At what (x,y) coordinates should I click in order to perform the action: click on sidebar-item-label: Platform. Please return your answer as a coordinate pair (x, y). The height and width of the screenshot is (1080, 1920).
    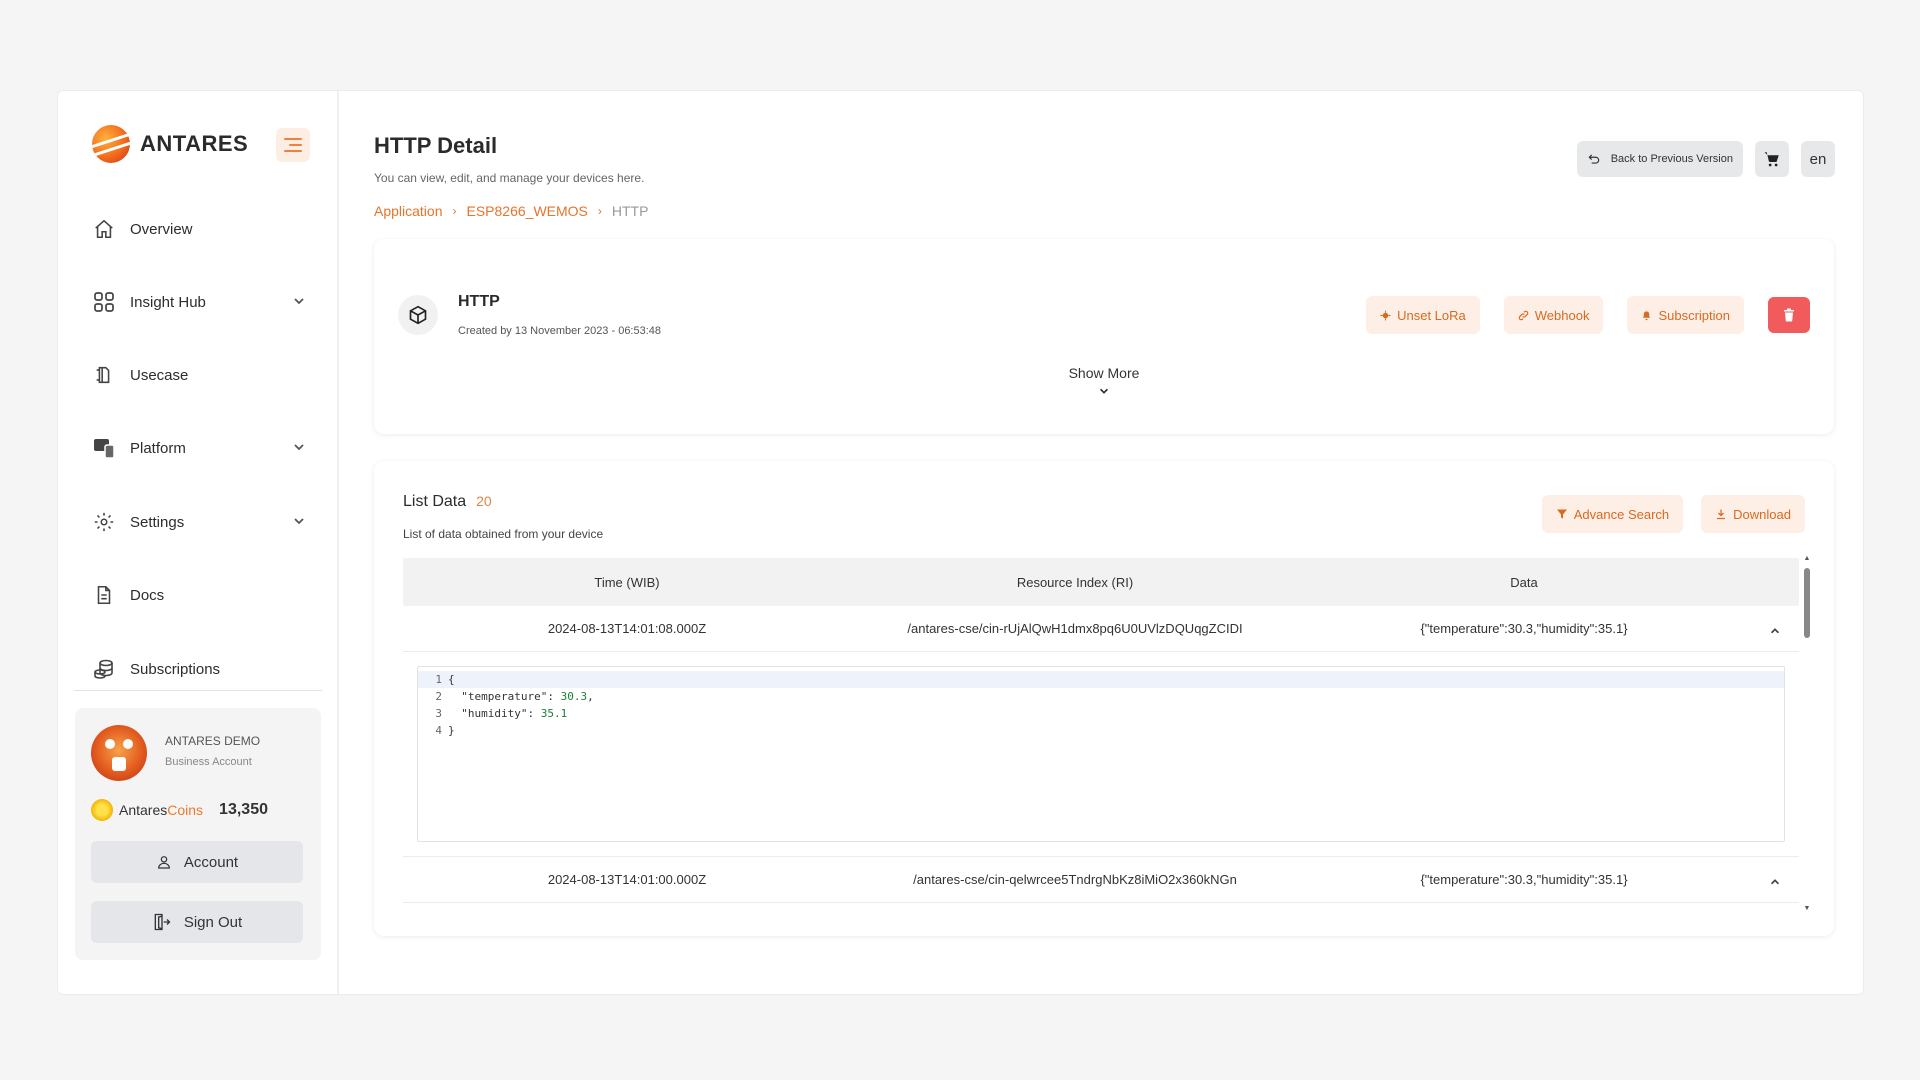
    Looking at the image, I should click on (158, 448).